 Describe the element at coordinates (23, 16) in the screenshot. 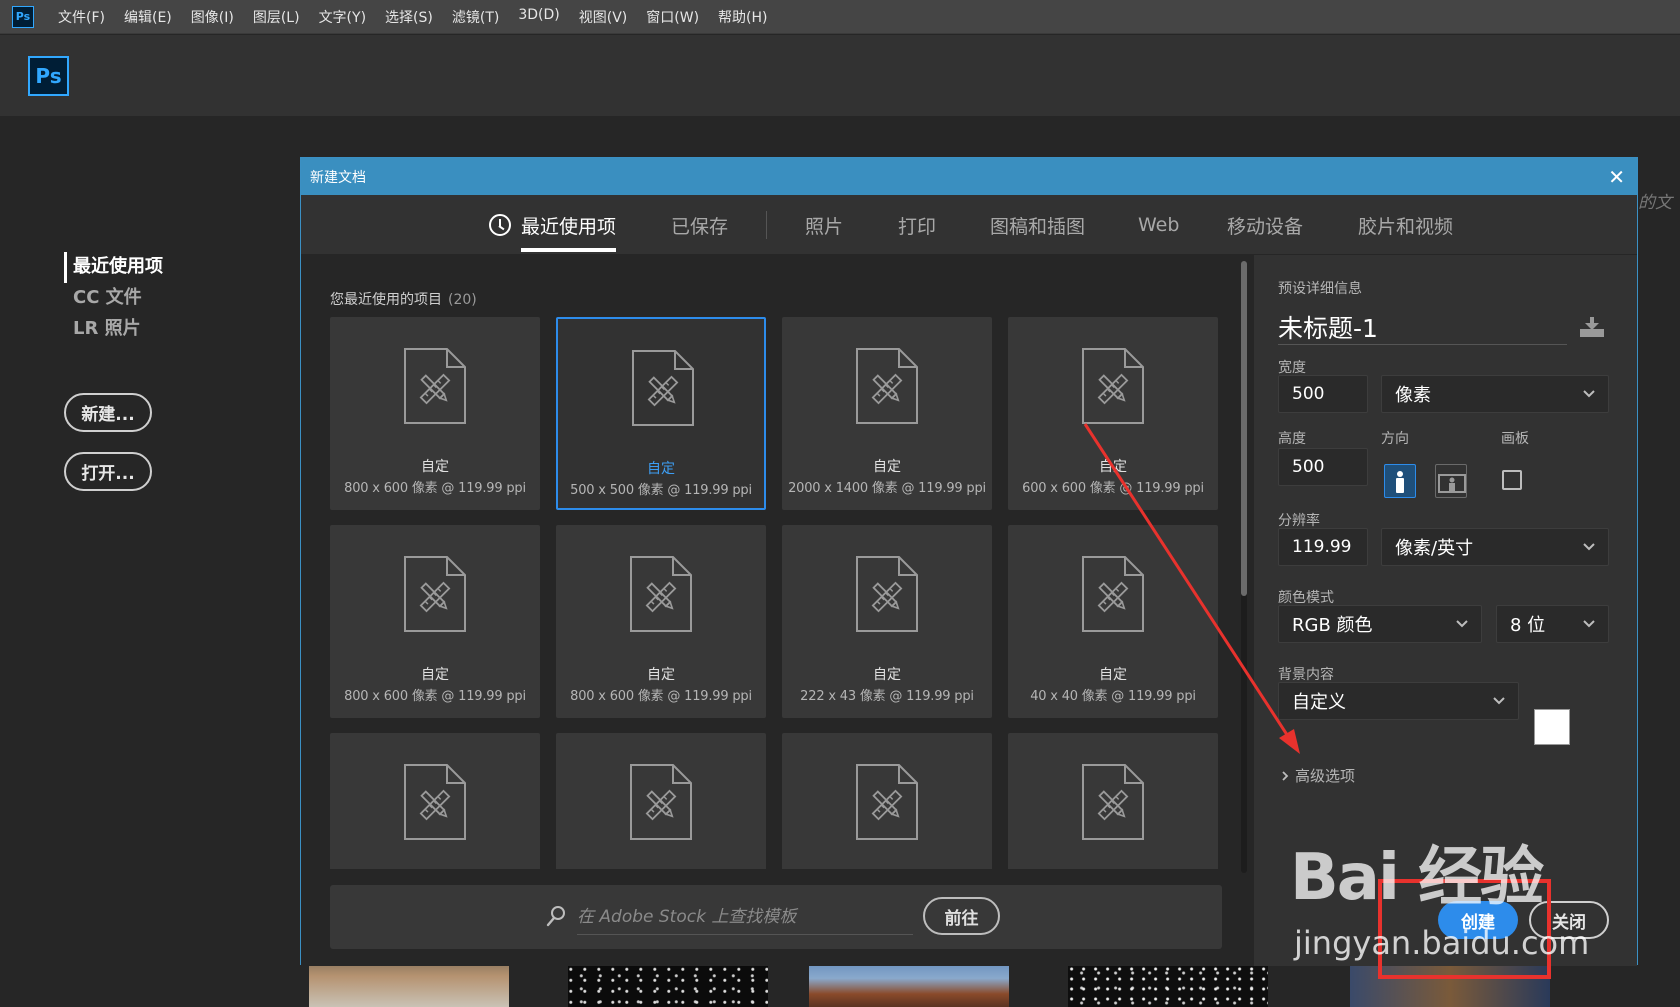

I see `photoshop-app-icon: Ps` at that location.